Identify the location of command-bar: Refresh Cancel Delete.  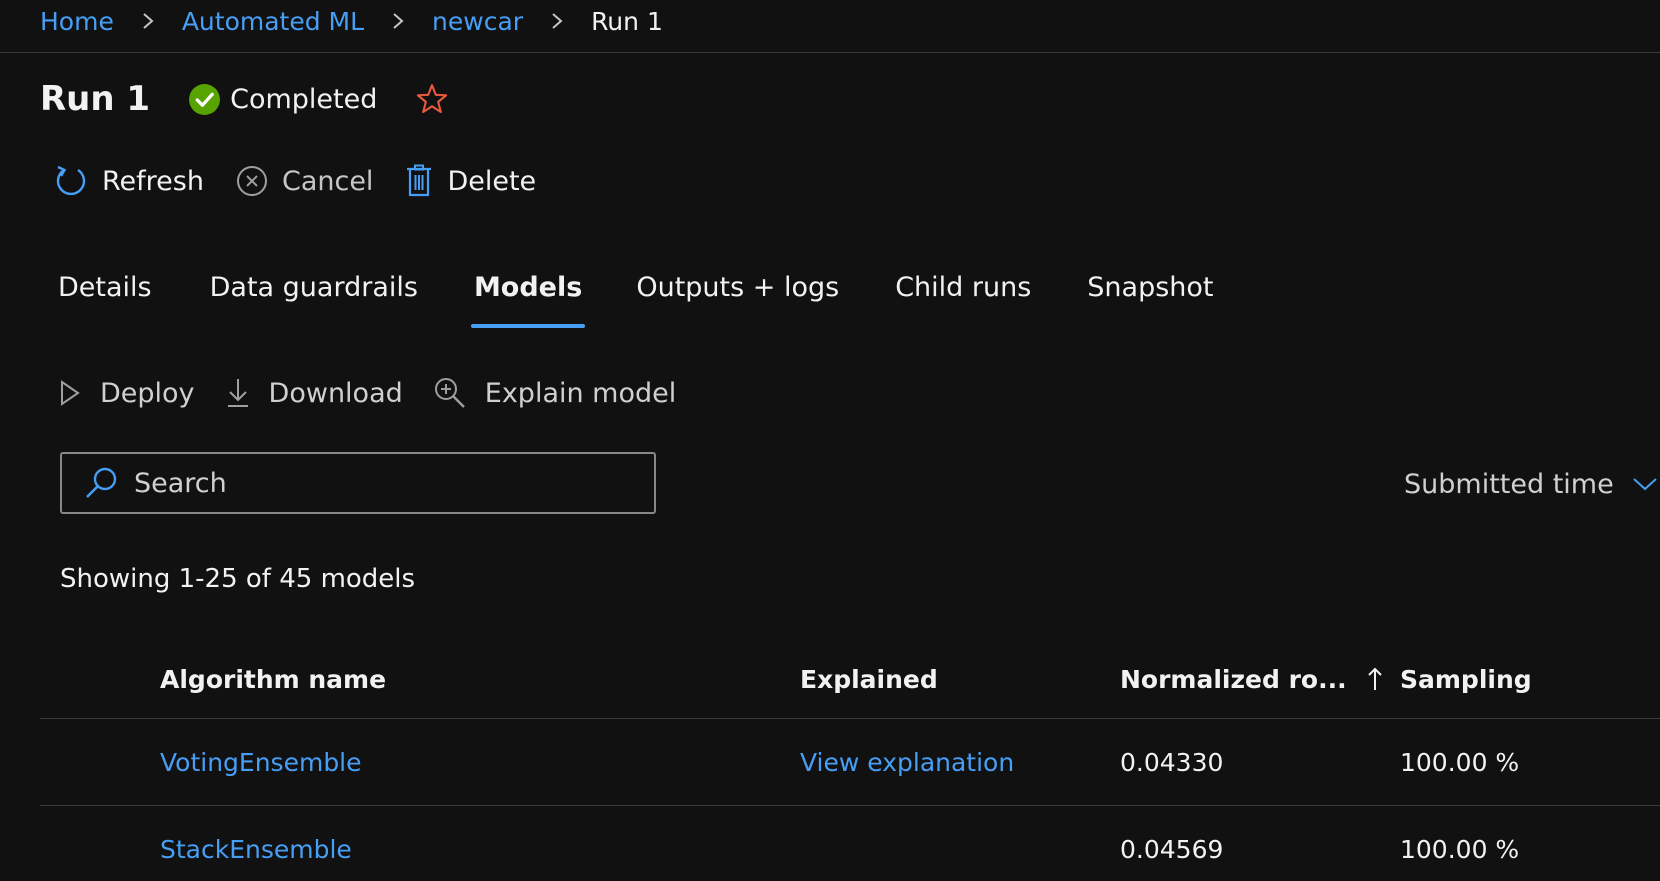
(311, 181).